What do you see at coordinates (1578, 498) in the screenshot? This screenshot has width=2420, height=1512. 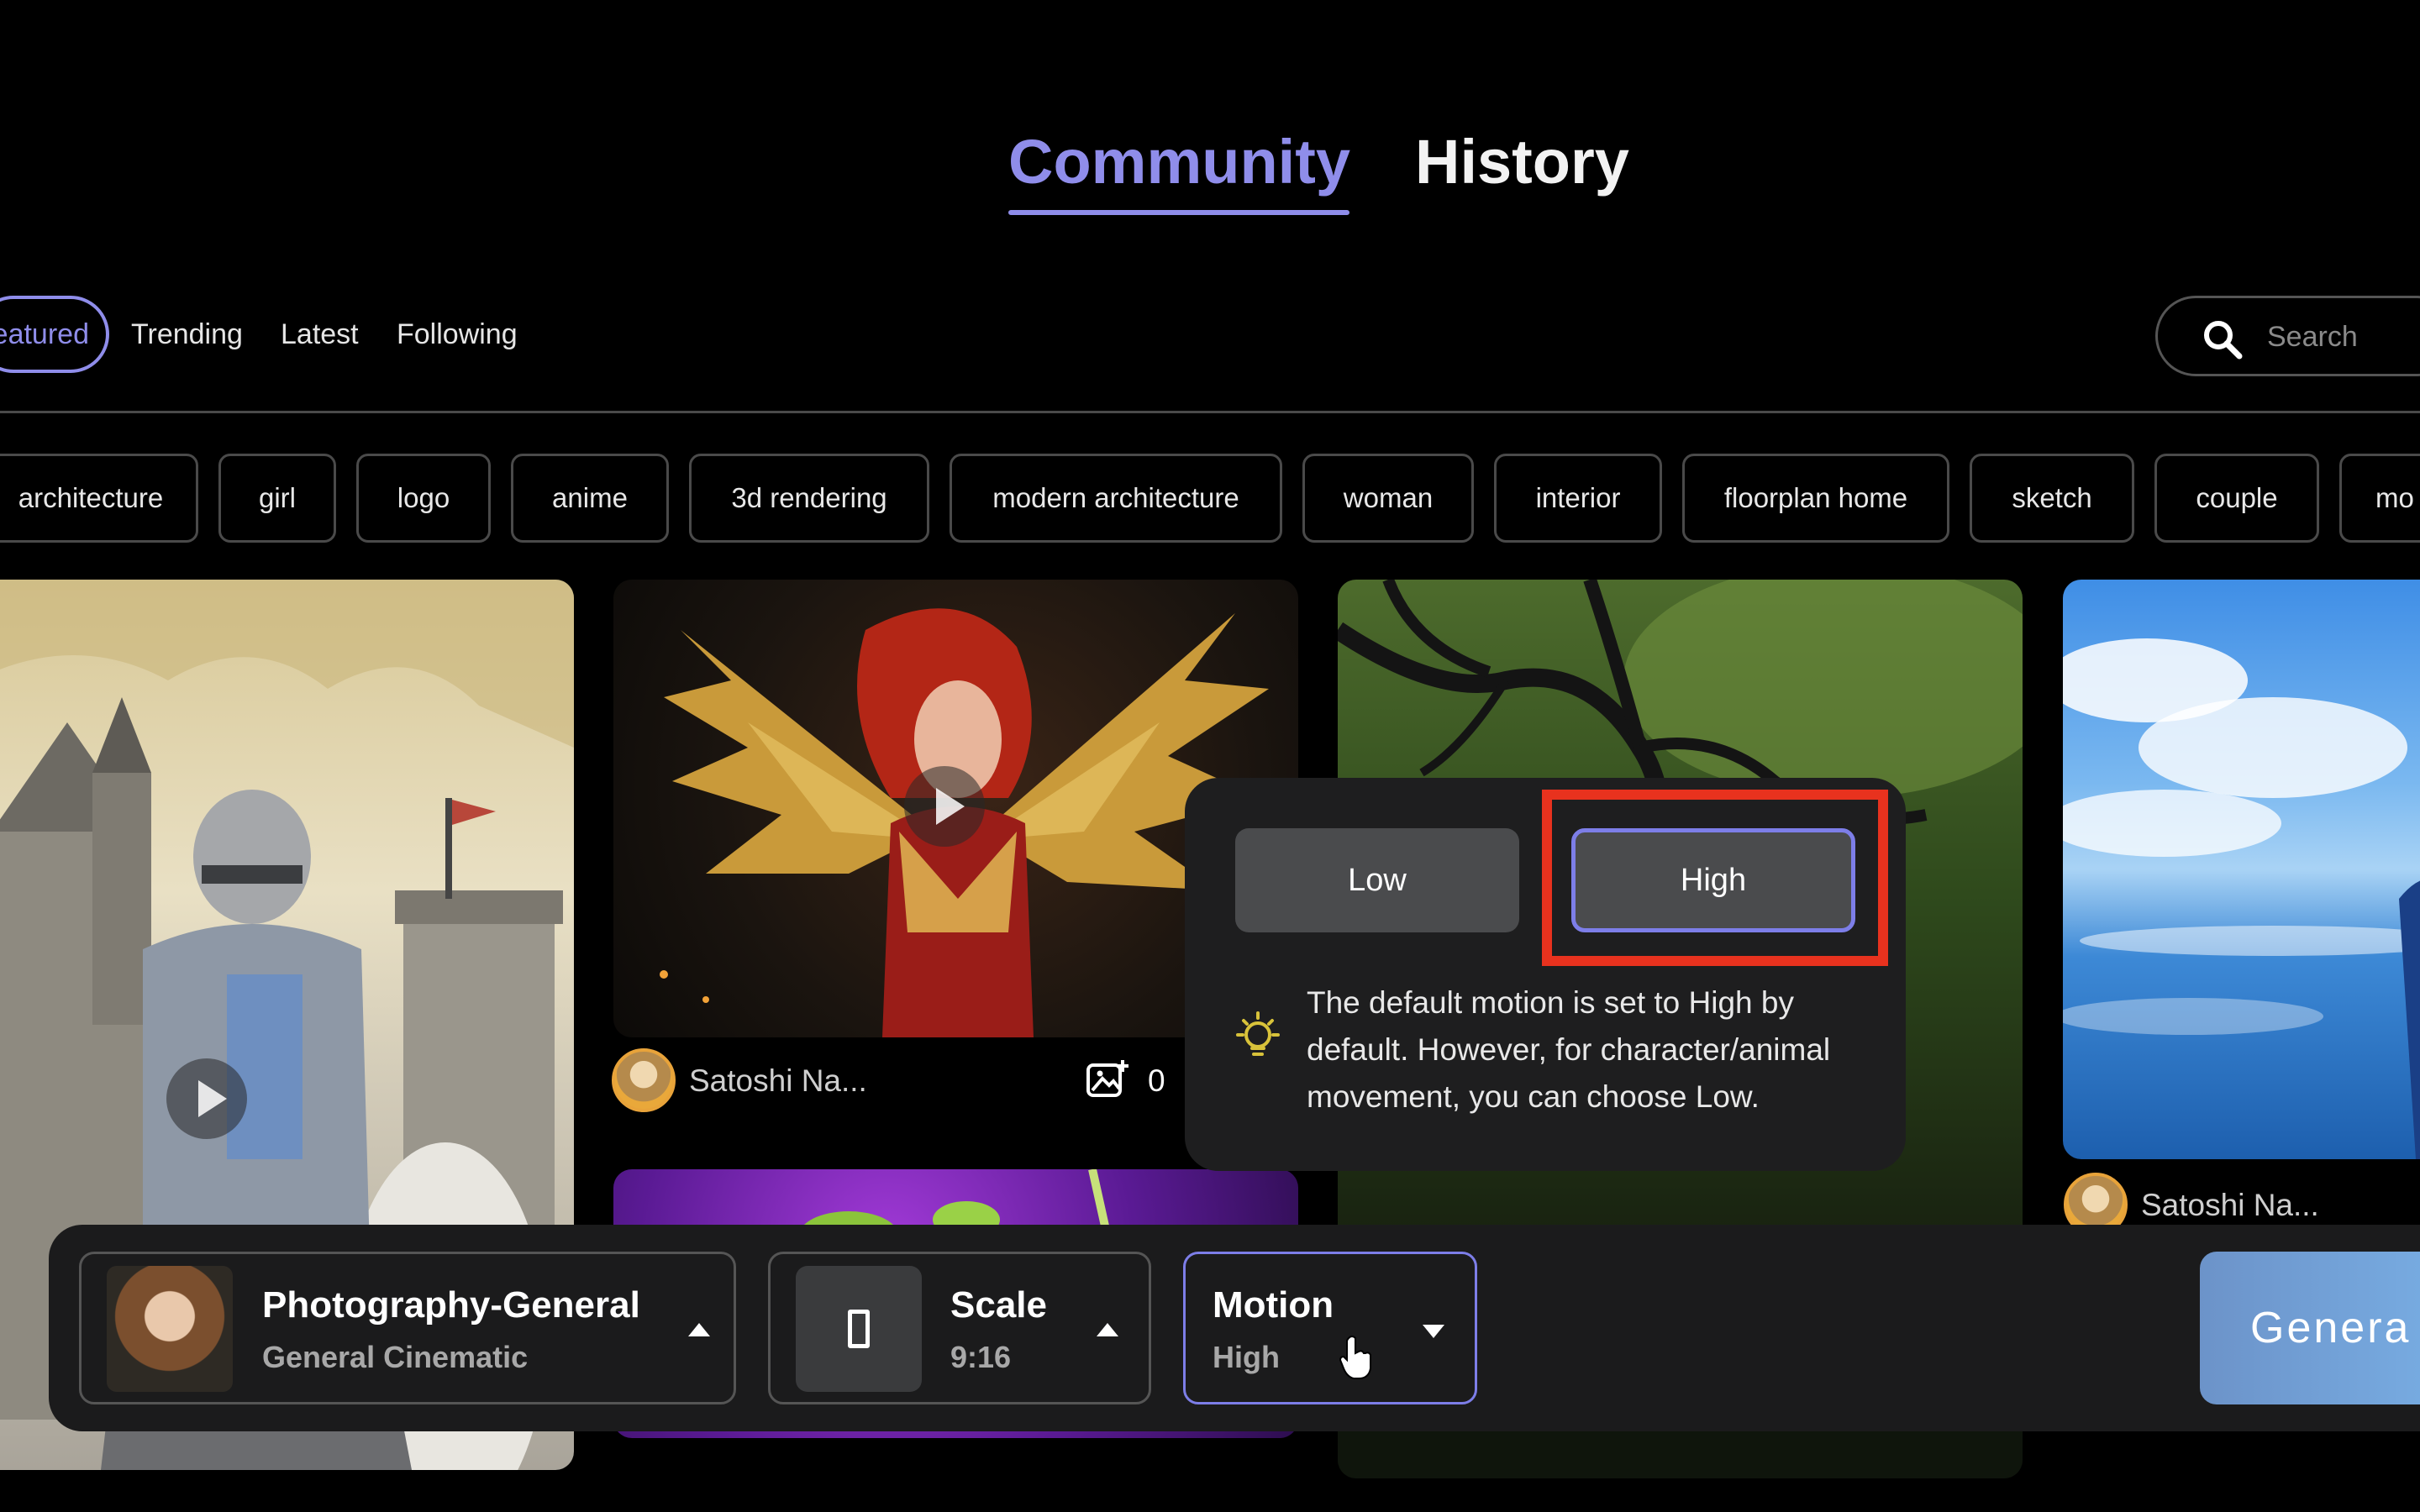 I see `tag-chip: interior` at bounding box center [1578, 498].